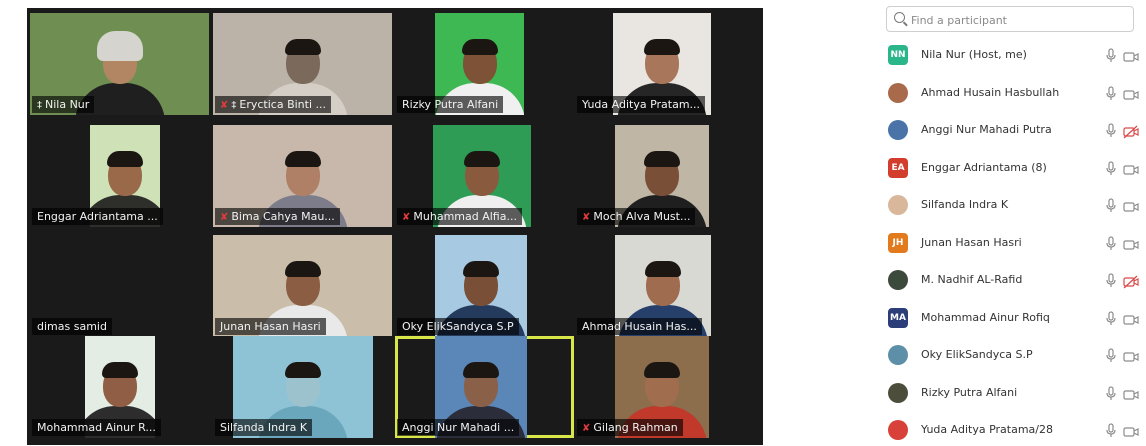  Describe the element at coordinates (986, 129) in the screenshot. I see `participant-name: Anggi Nur Mahadi Putra` at that location.